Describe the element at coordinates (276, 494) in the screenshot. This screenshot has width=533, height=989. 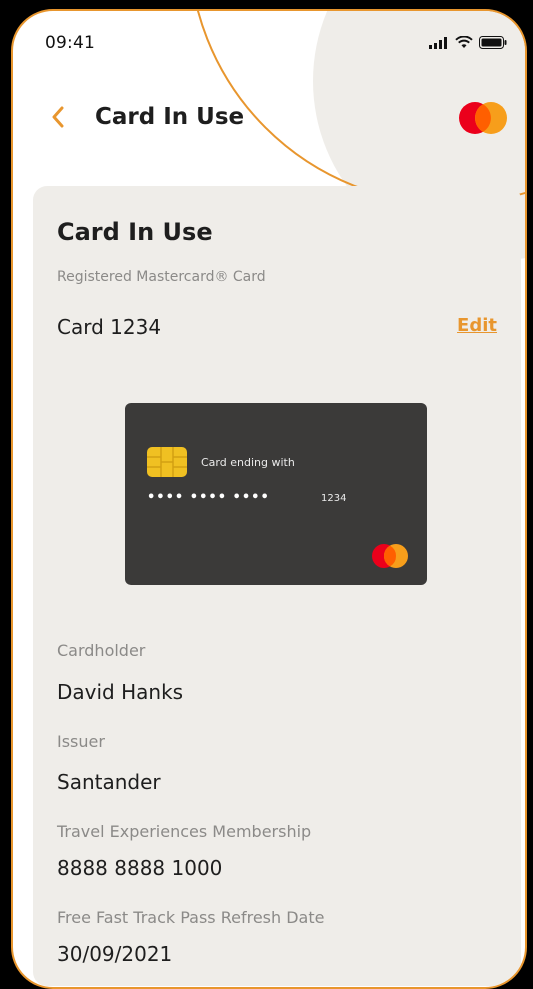
I see `card-visual: Card ending with •••• •••• •••• 1234` at that location.